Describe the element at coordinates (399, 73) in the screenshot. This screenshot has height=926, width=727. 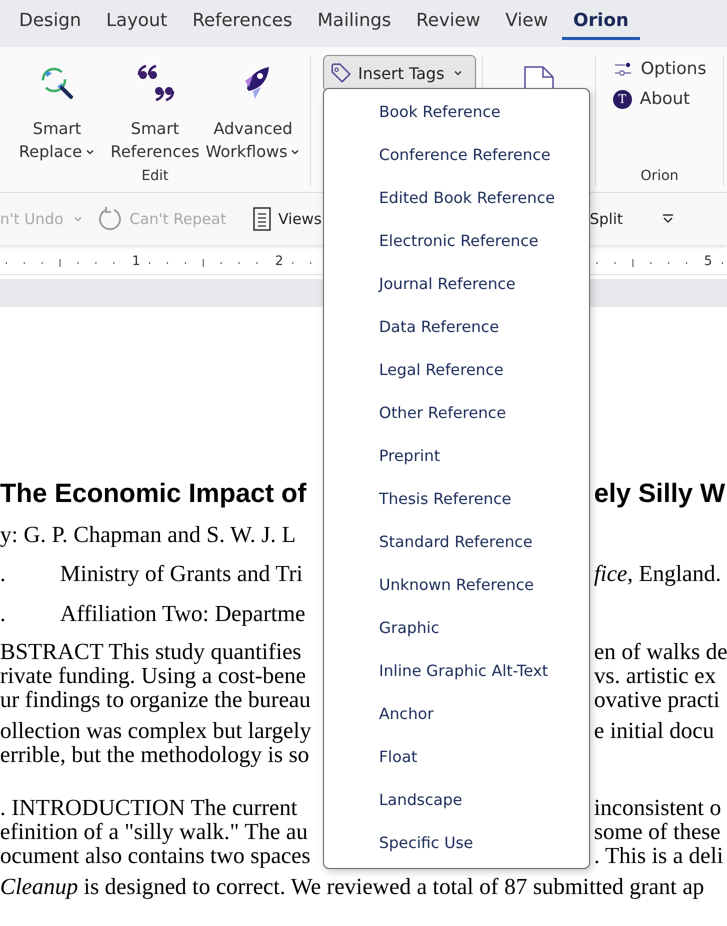
I see `insert-tags-button: Insert Tags` at that location.